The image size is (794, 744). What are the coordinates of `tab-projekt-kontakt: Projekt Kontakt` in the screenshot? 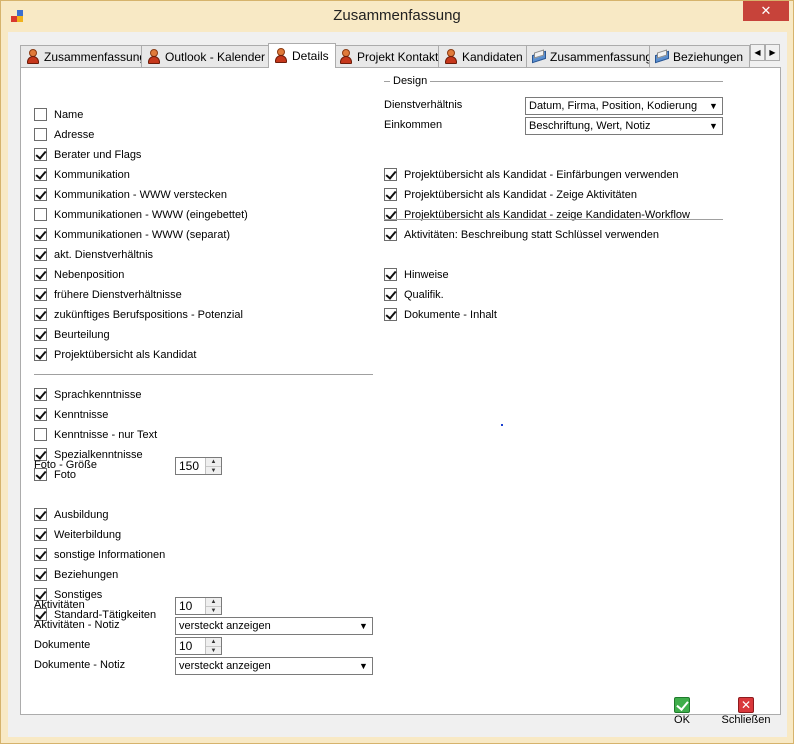 It's located at (389, 56).